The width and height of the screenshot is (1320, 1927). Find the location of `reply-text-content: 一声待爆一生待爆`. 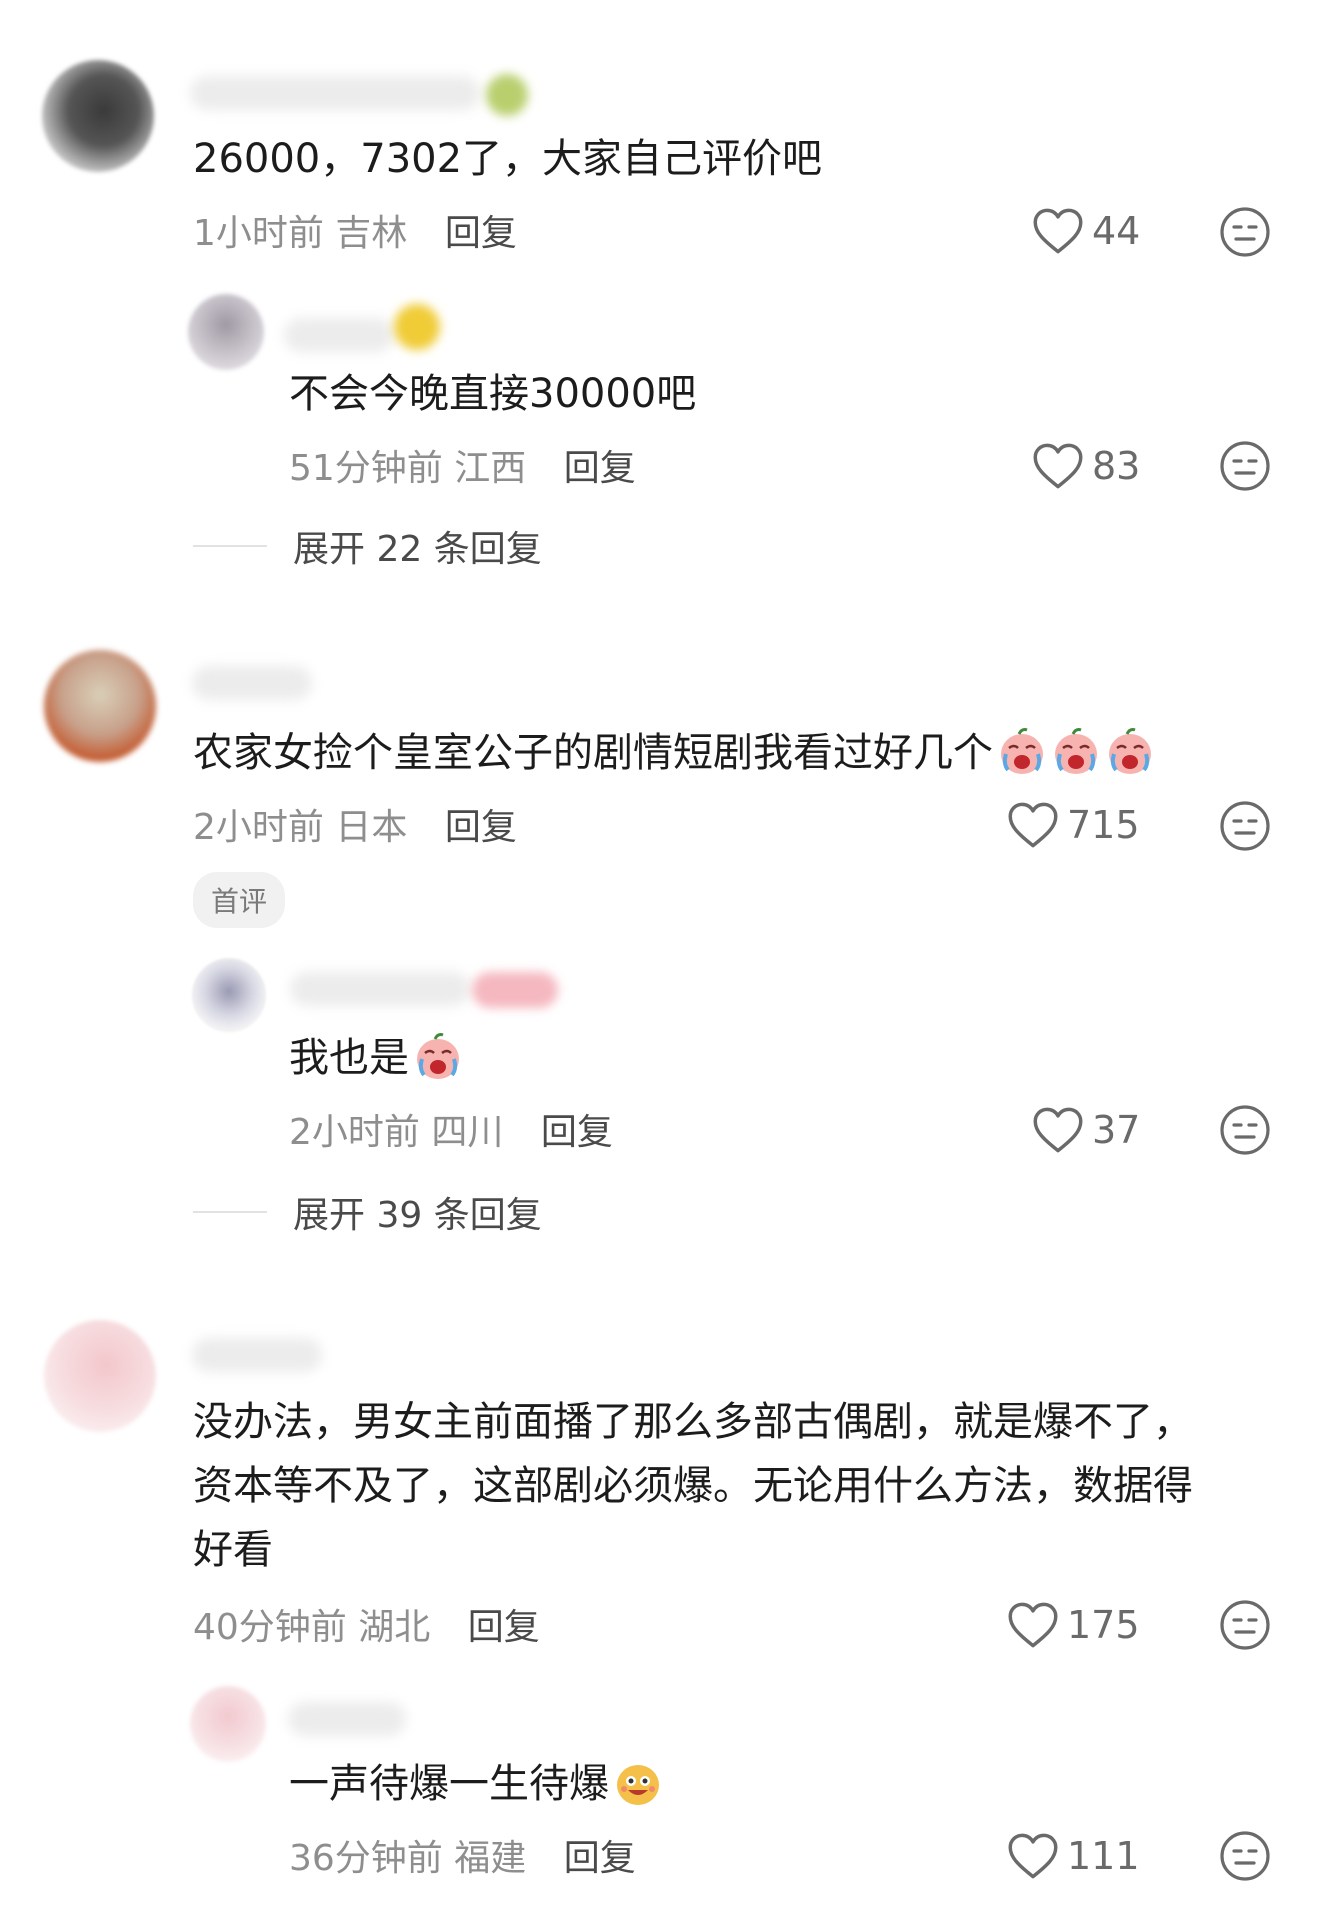

reply-text-content: 一声待爆一生待爆 is located at coordinates (449, 1784).